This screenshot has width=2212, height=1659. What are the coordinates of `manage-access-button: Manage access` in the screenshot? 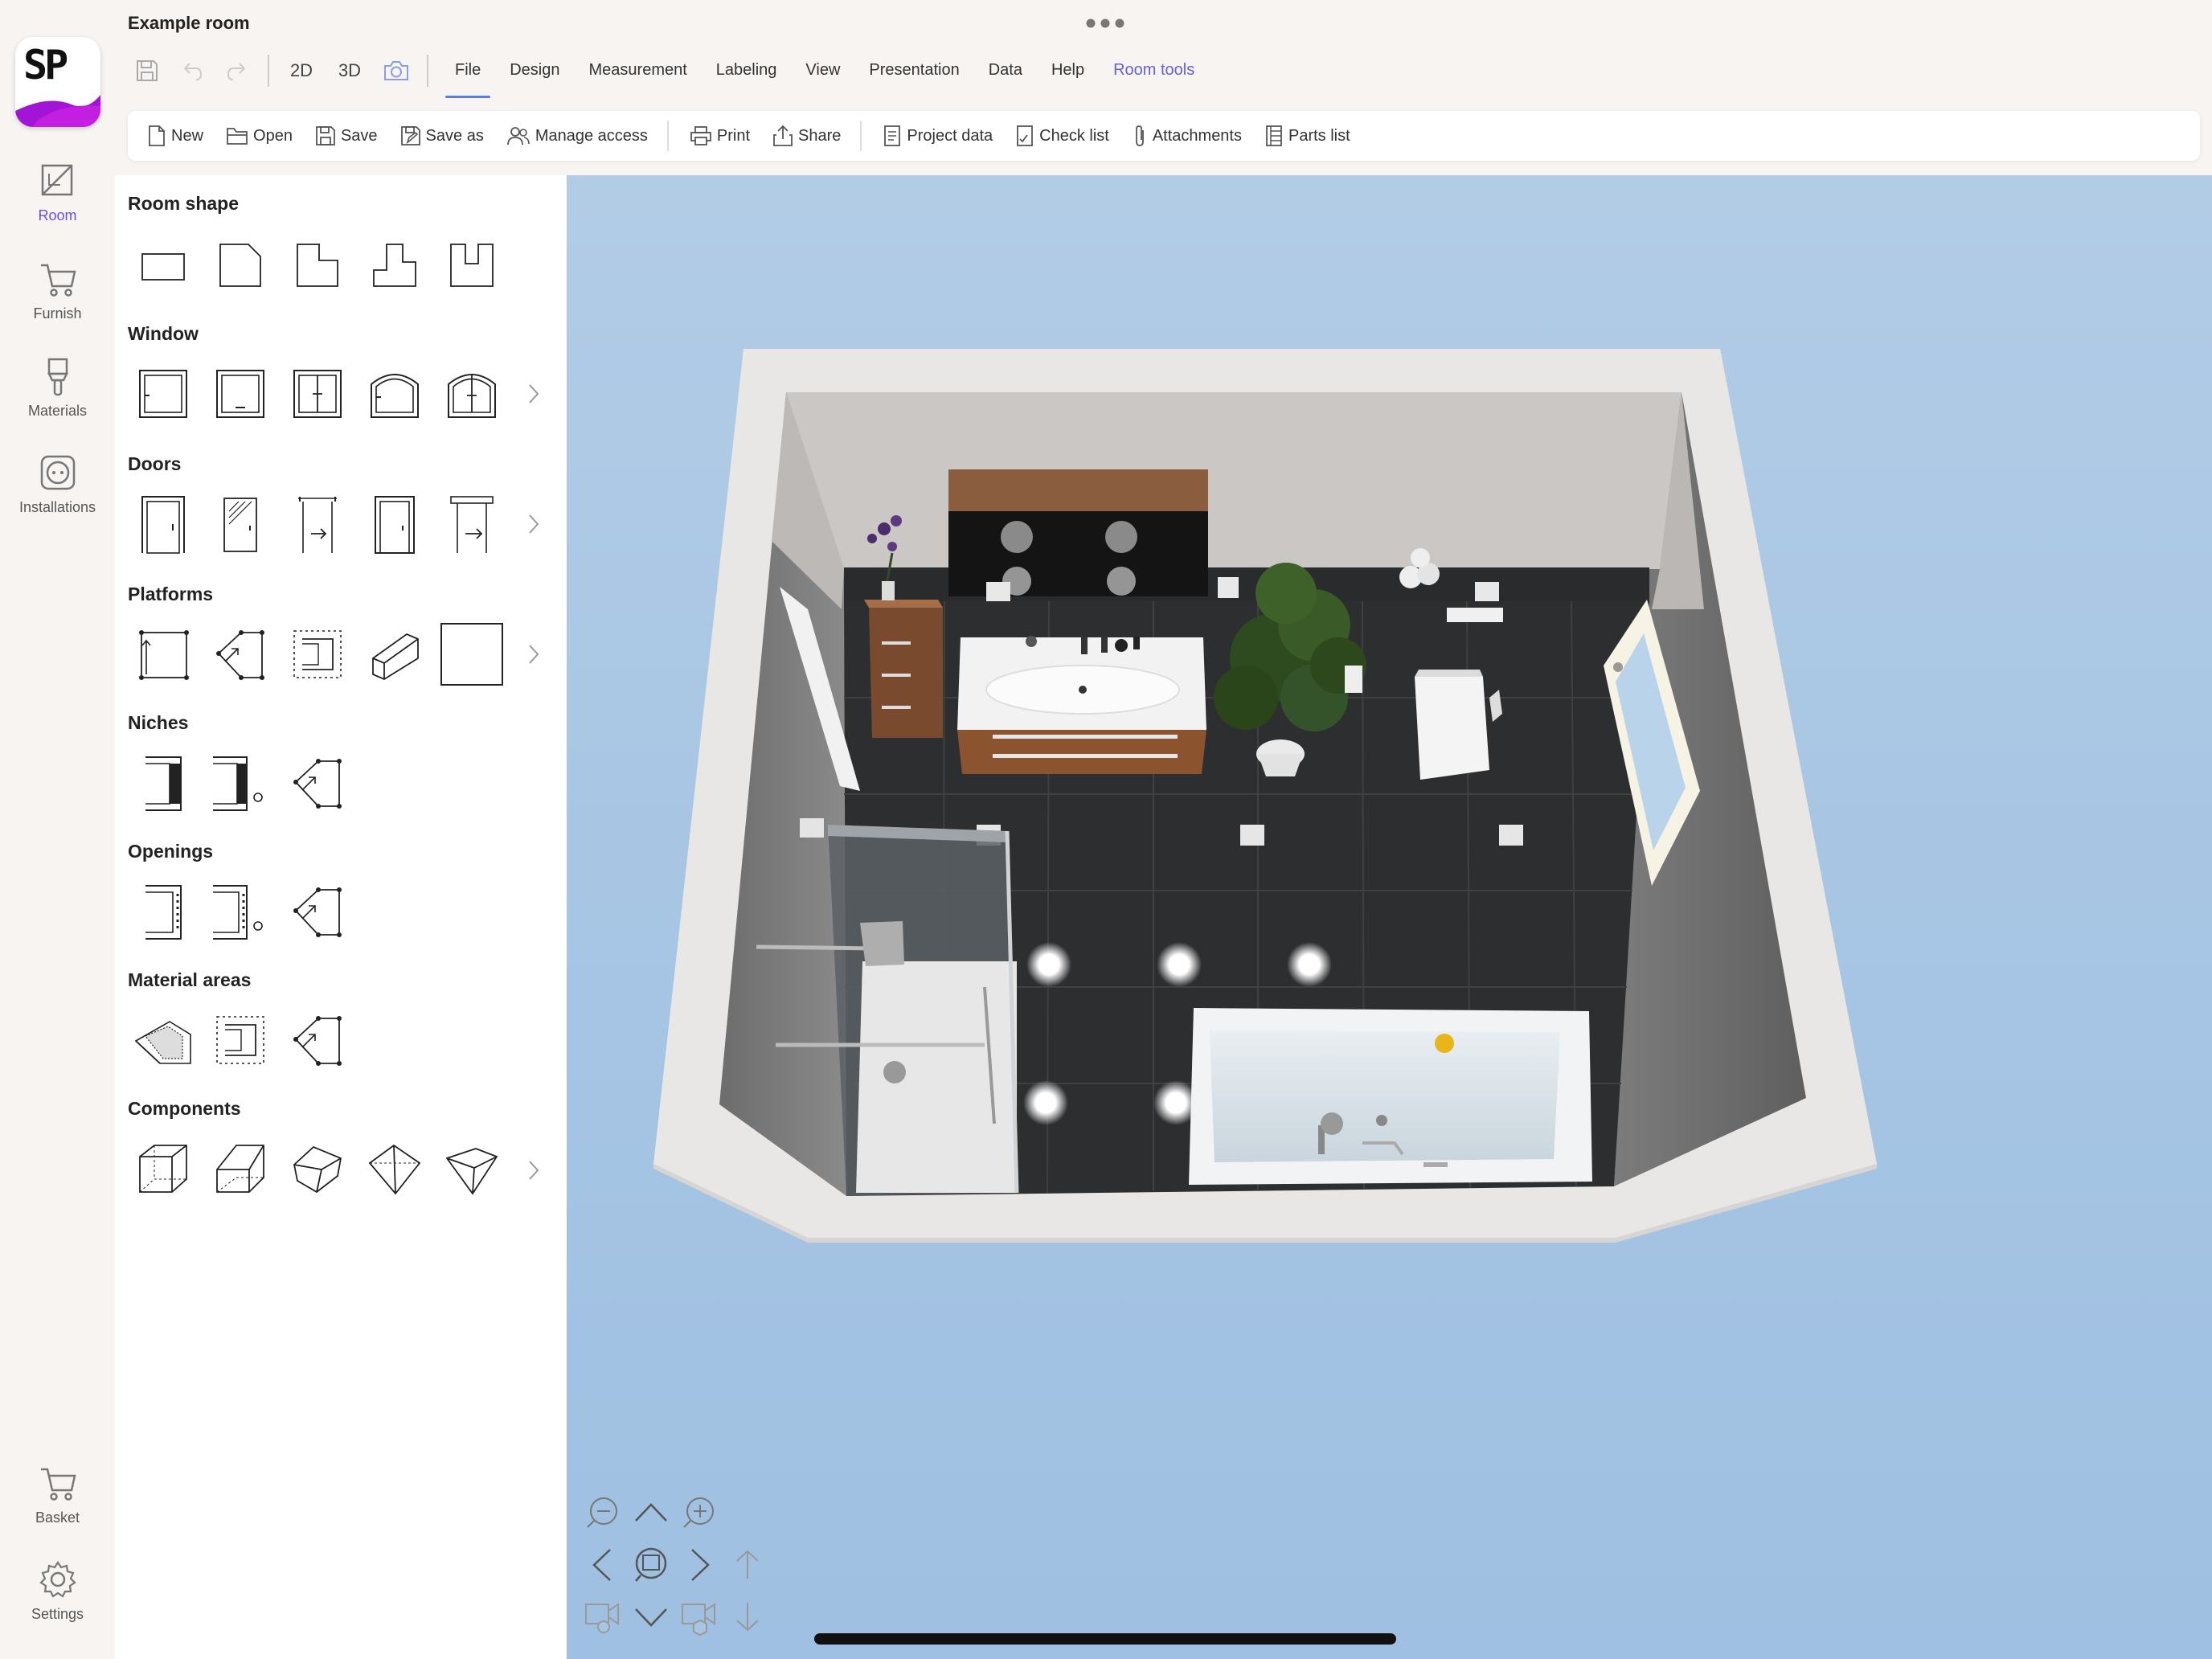 It's located at (577, 135).